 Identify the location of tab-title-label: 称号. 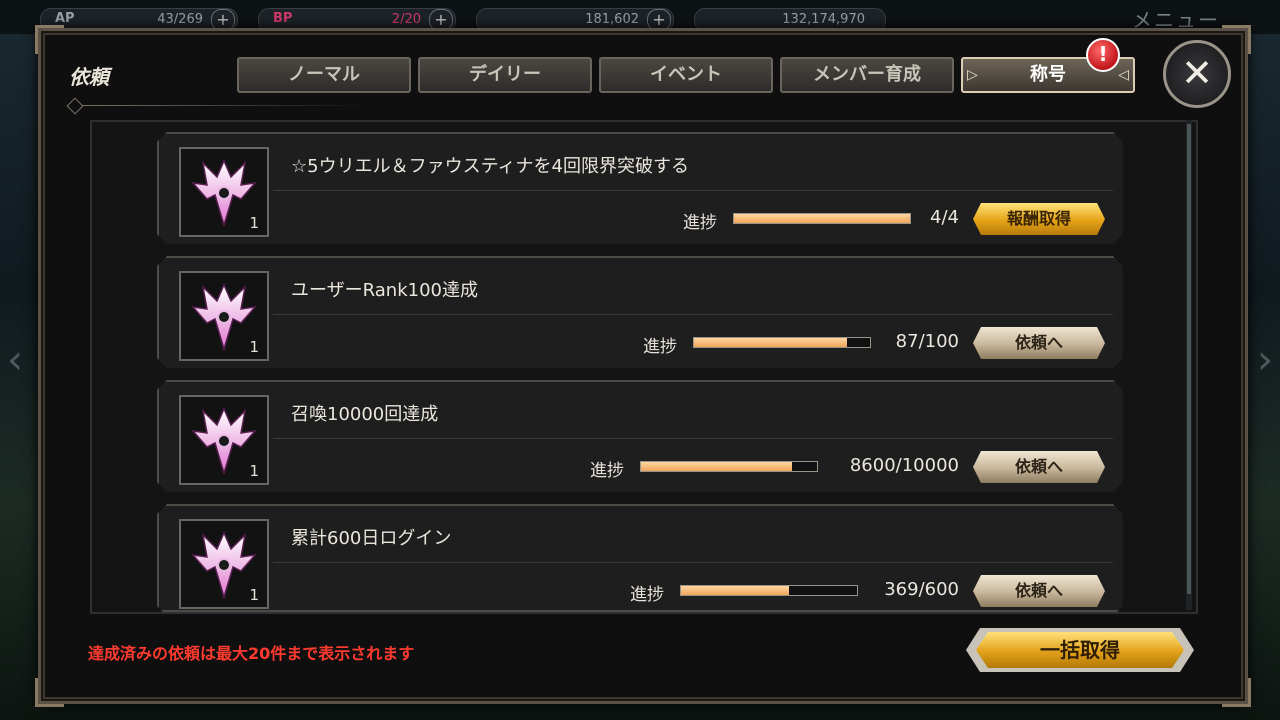
(1048, 74).